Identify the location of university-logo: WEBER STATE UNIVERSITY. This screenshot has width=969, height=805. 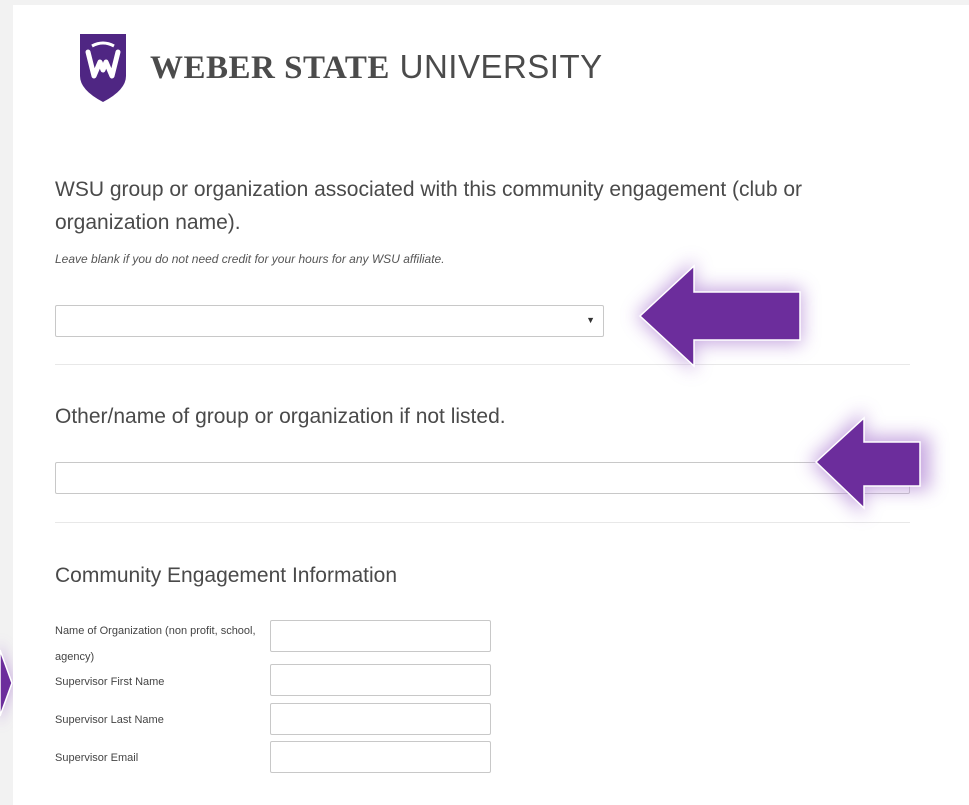
(358, 67).